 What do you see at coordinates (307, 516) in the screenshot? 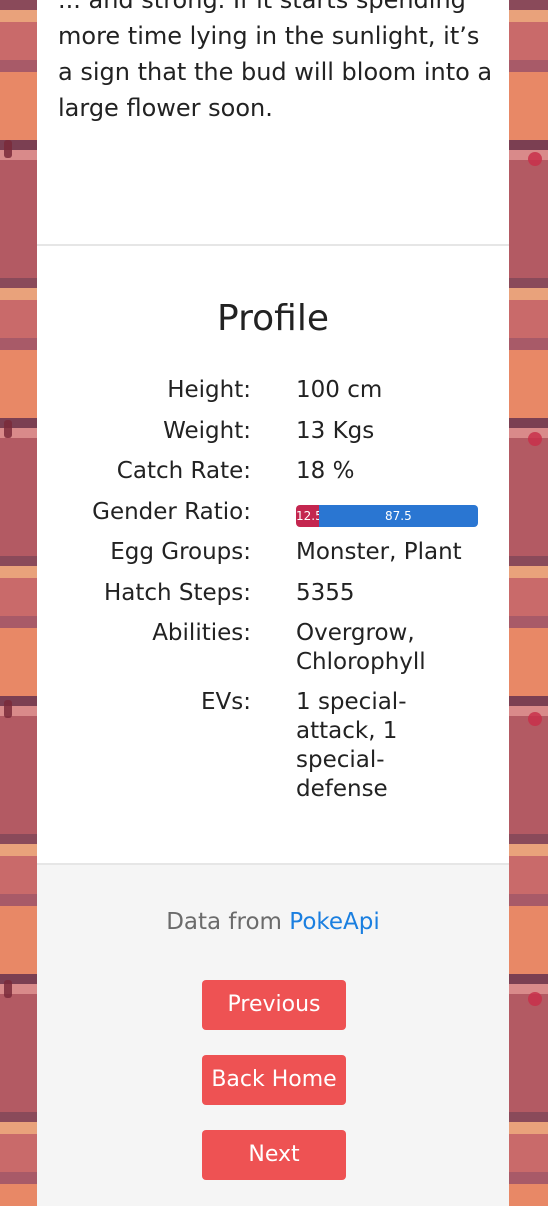
I see `gender-female-segment: 12.5` at bounding box center [307, 516].